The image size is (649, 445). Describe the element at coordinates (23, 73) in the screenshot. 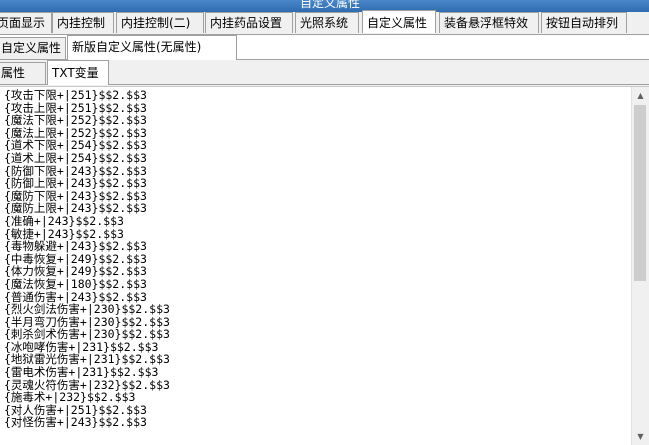

I see `innertab-attributes: 属性` at that location.